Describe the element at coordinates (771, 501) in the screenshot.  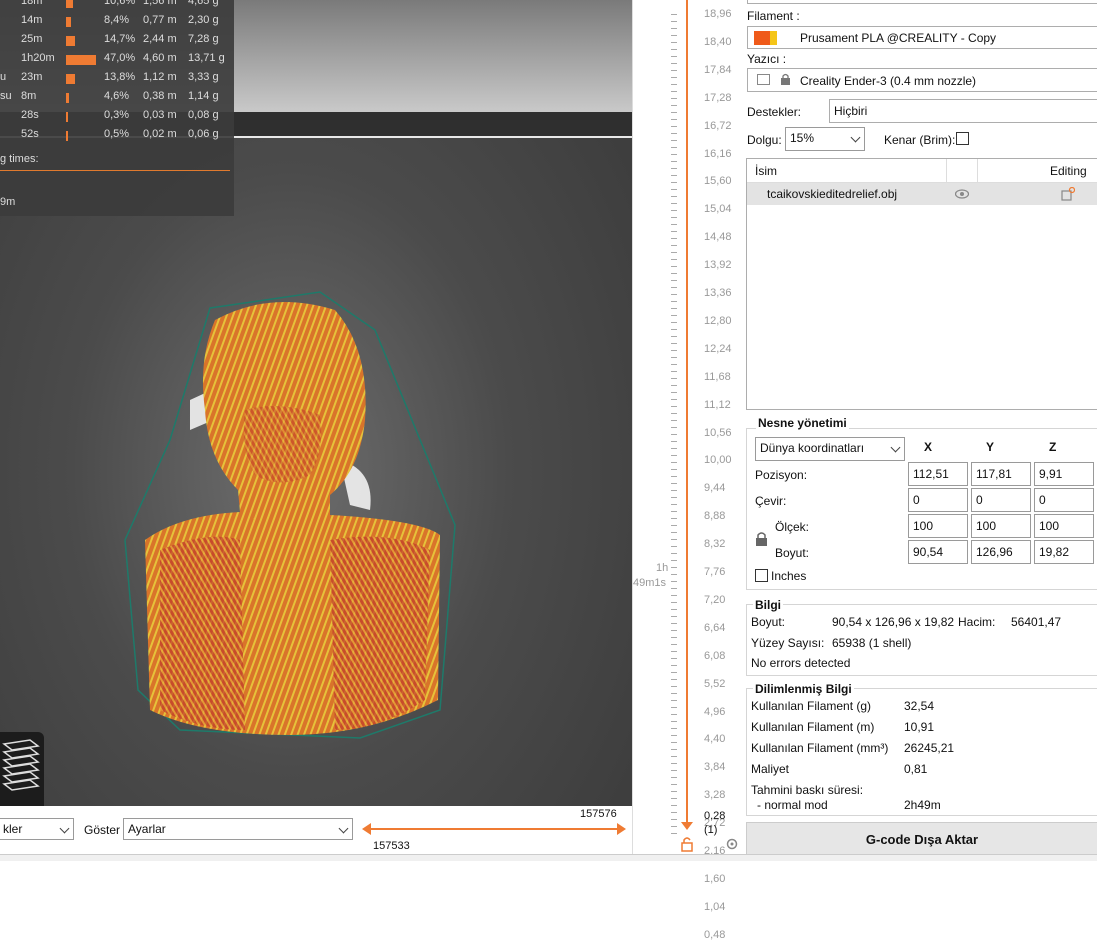
I see `rotate-label: Çevir:` at that location.